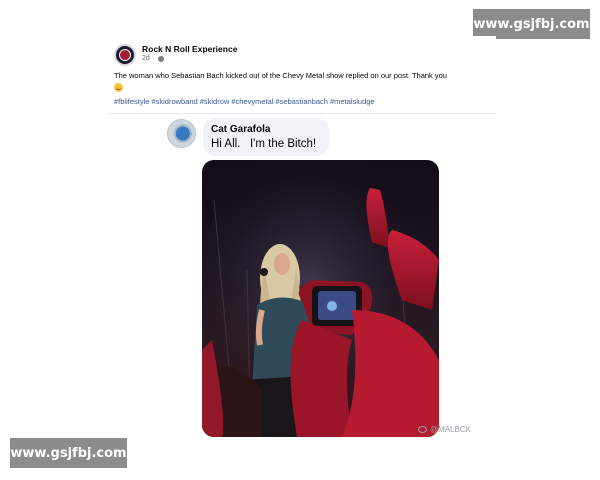  What do you see at coordinates (301, 101) in the screenshot?
I see `hashtag-link: #sebastianbach` at bounding box center [301, 101].